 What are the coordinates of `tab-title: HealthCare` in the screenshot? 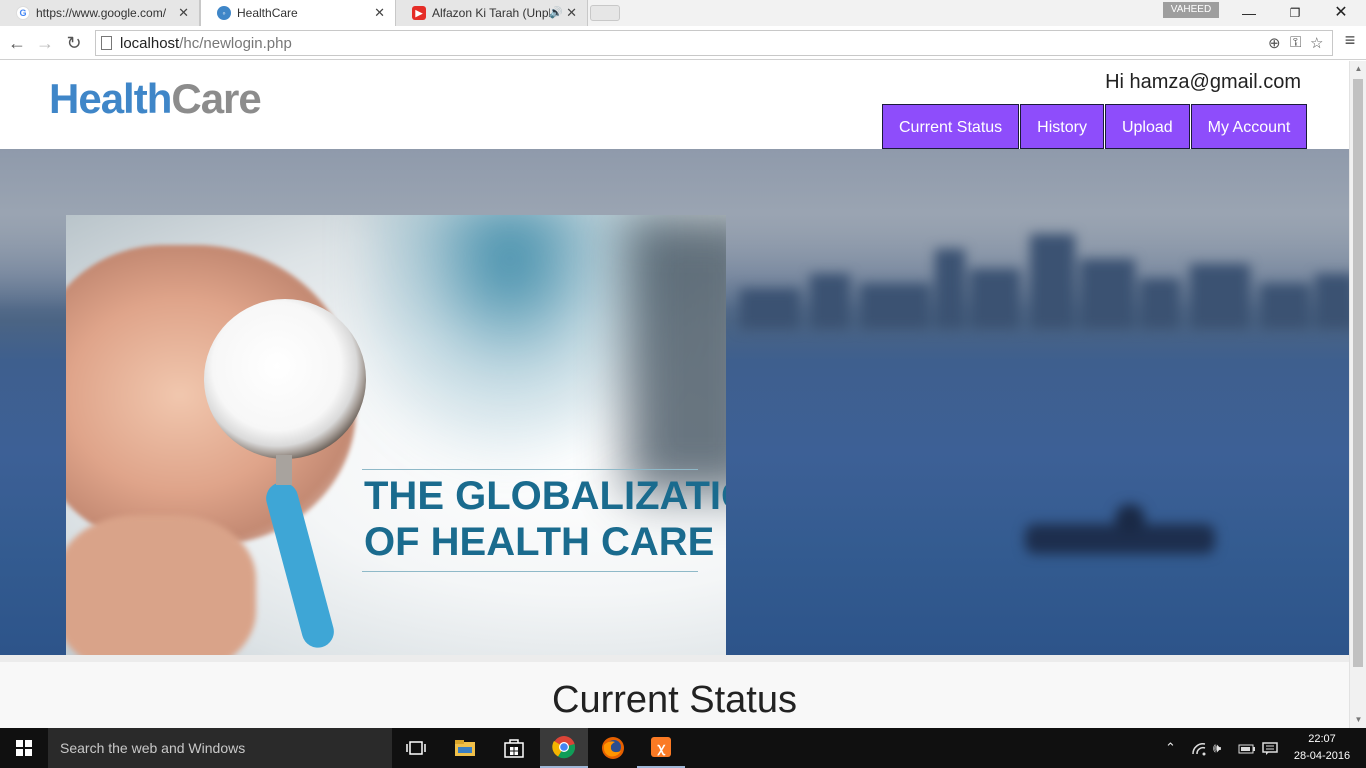 It's located at (267, 13).